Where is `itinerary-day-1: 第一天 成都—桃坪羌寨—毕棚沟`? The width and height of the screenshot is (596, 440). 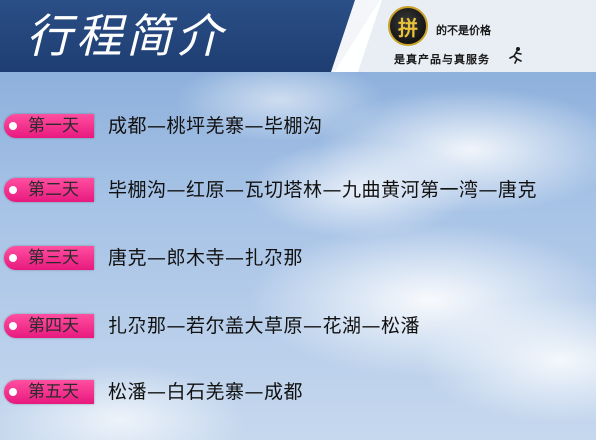
itinerary-day-1: 第一天 成都—桃坪羌寨—毕棚沟 is located at coordinates (300, 126).